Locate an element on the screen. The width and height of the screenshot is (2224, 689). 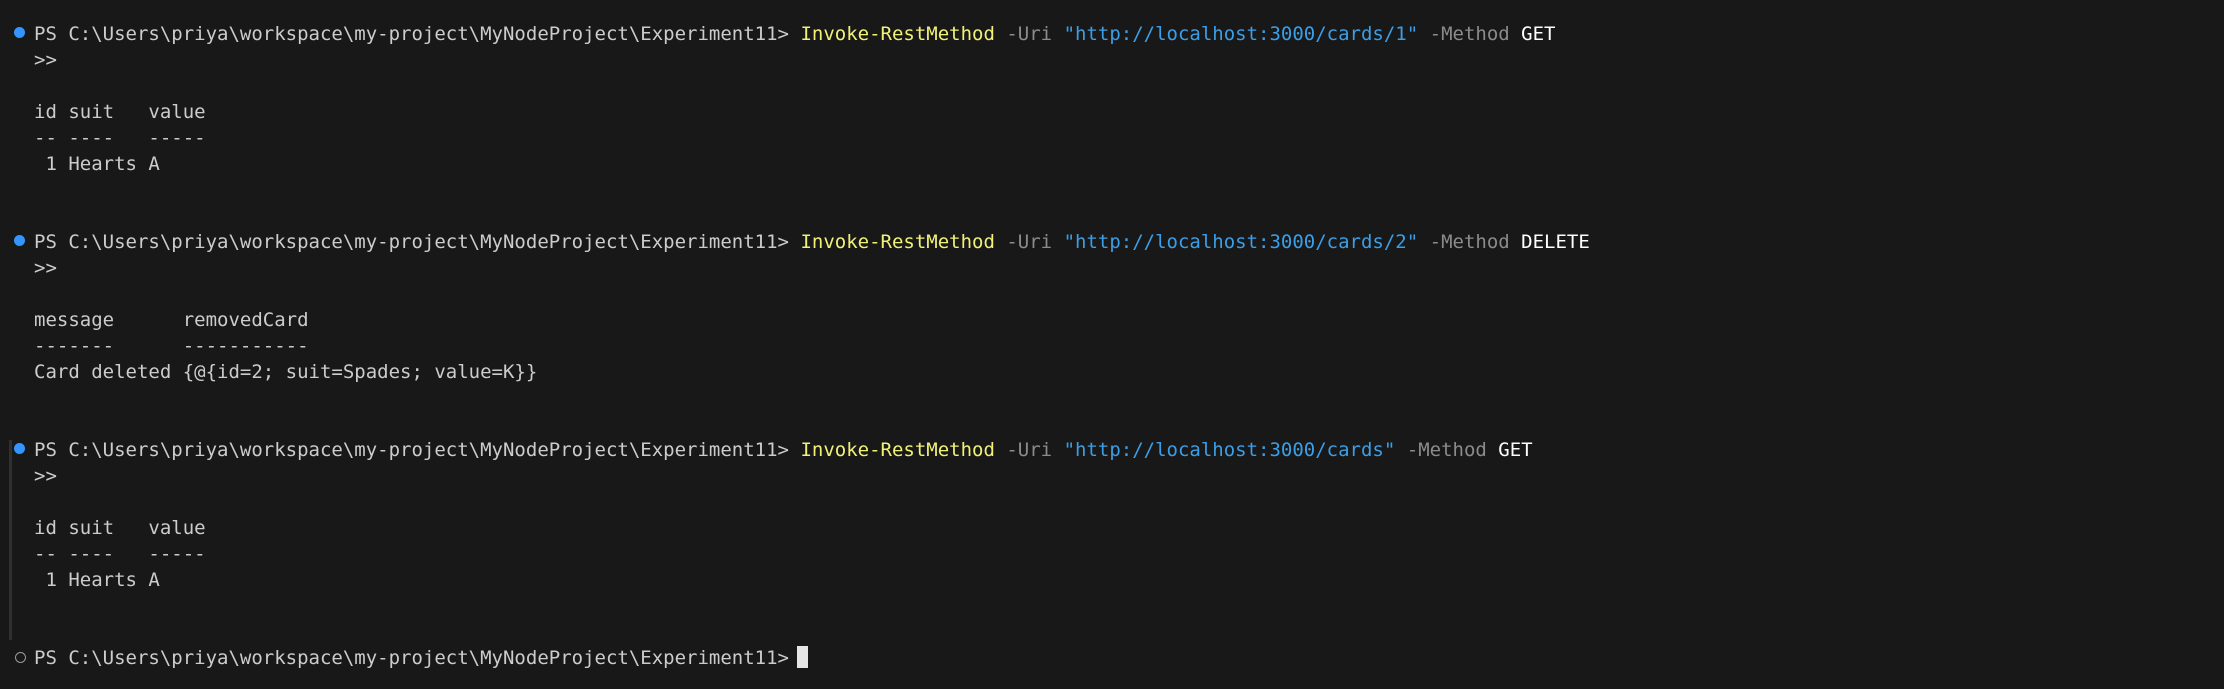
uri-string: "http://localhost:3000/cards" is located at coordinates (1229, 450).